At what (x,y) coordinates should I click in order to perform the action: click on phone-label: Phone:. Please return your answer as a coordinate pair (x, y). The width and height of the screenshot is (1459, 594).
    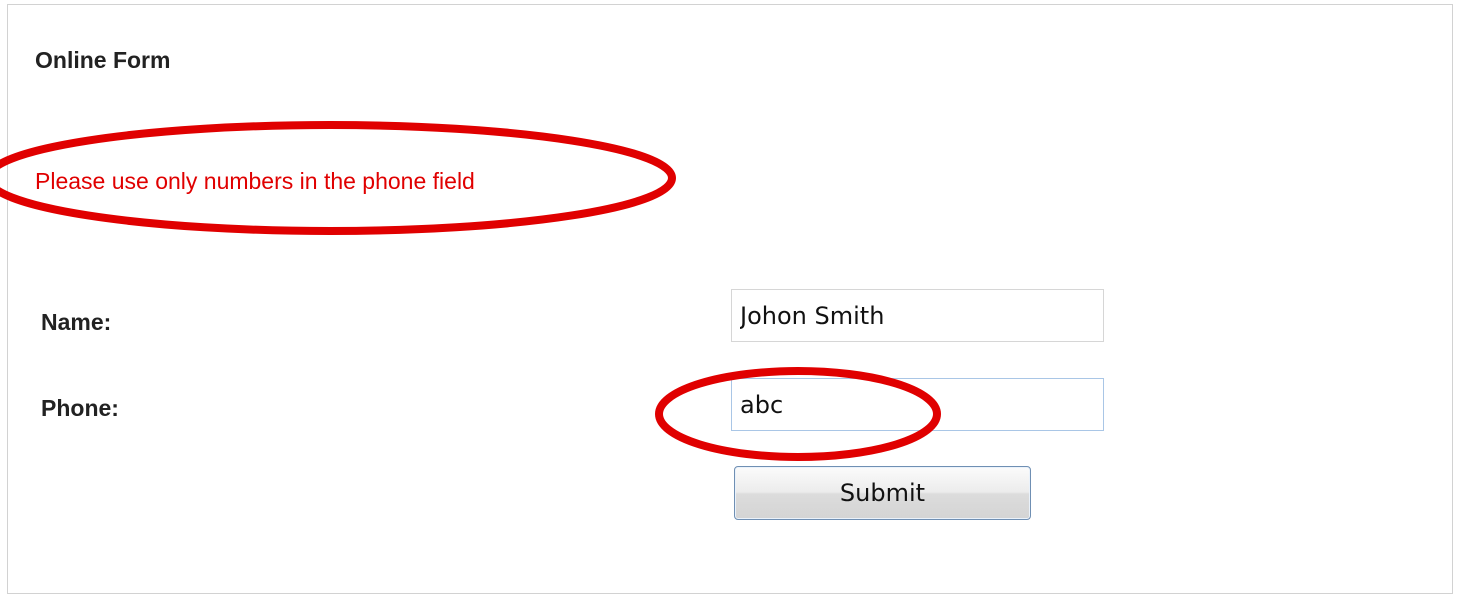
    Looking at the image, I should click on (80, 408).